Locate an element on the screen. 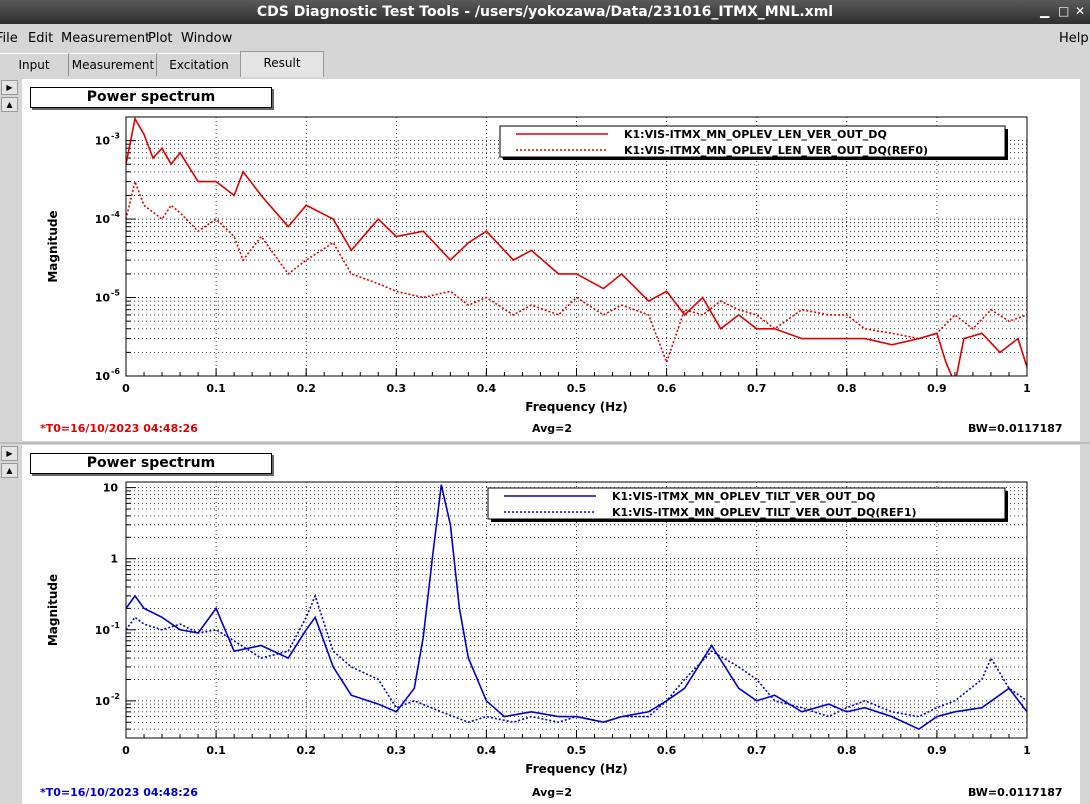  menu-measurement: Measurement is located at coordinates (105, 38).